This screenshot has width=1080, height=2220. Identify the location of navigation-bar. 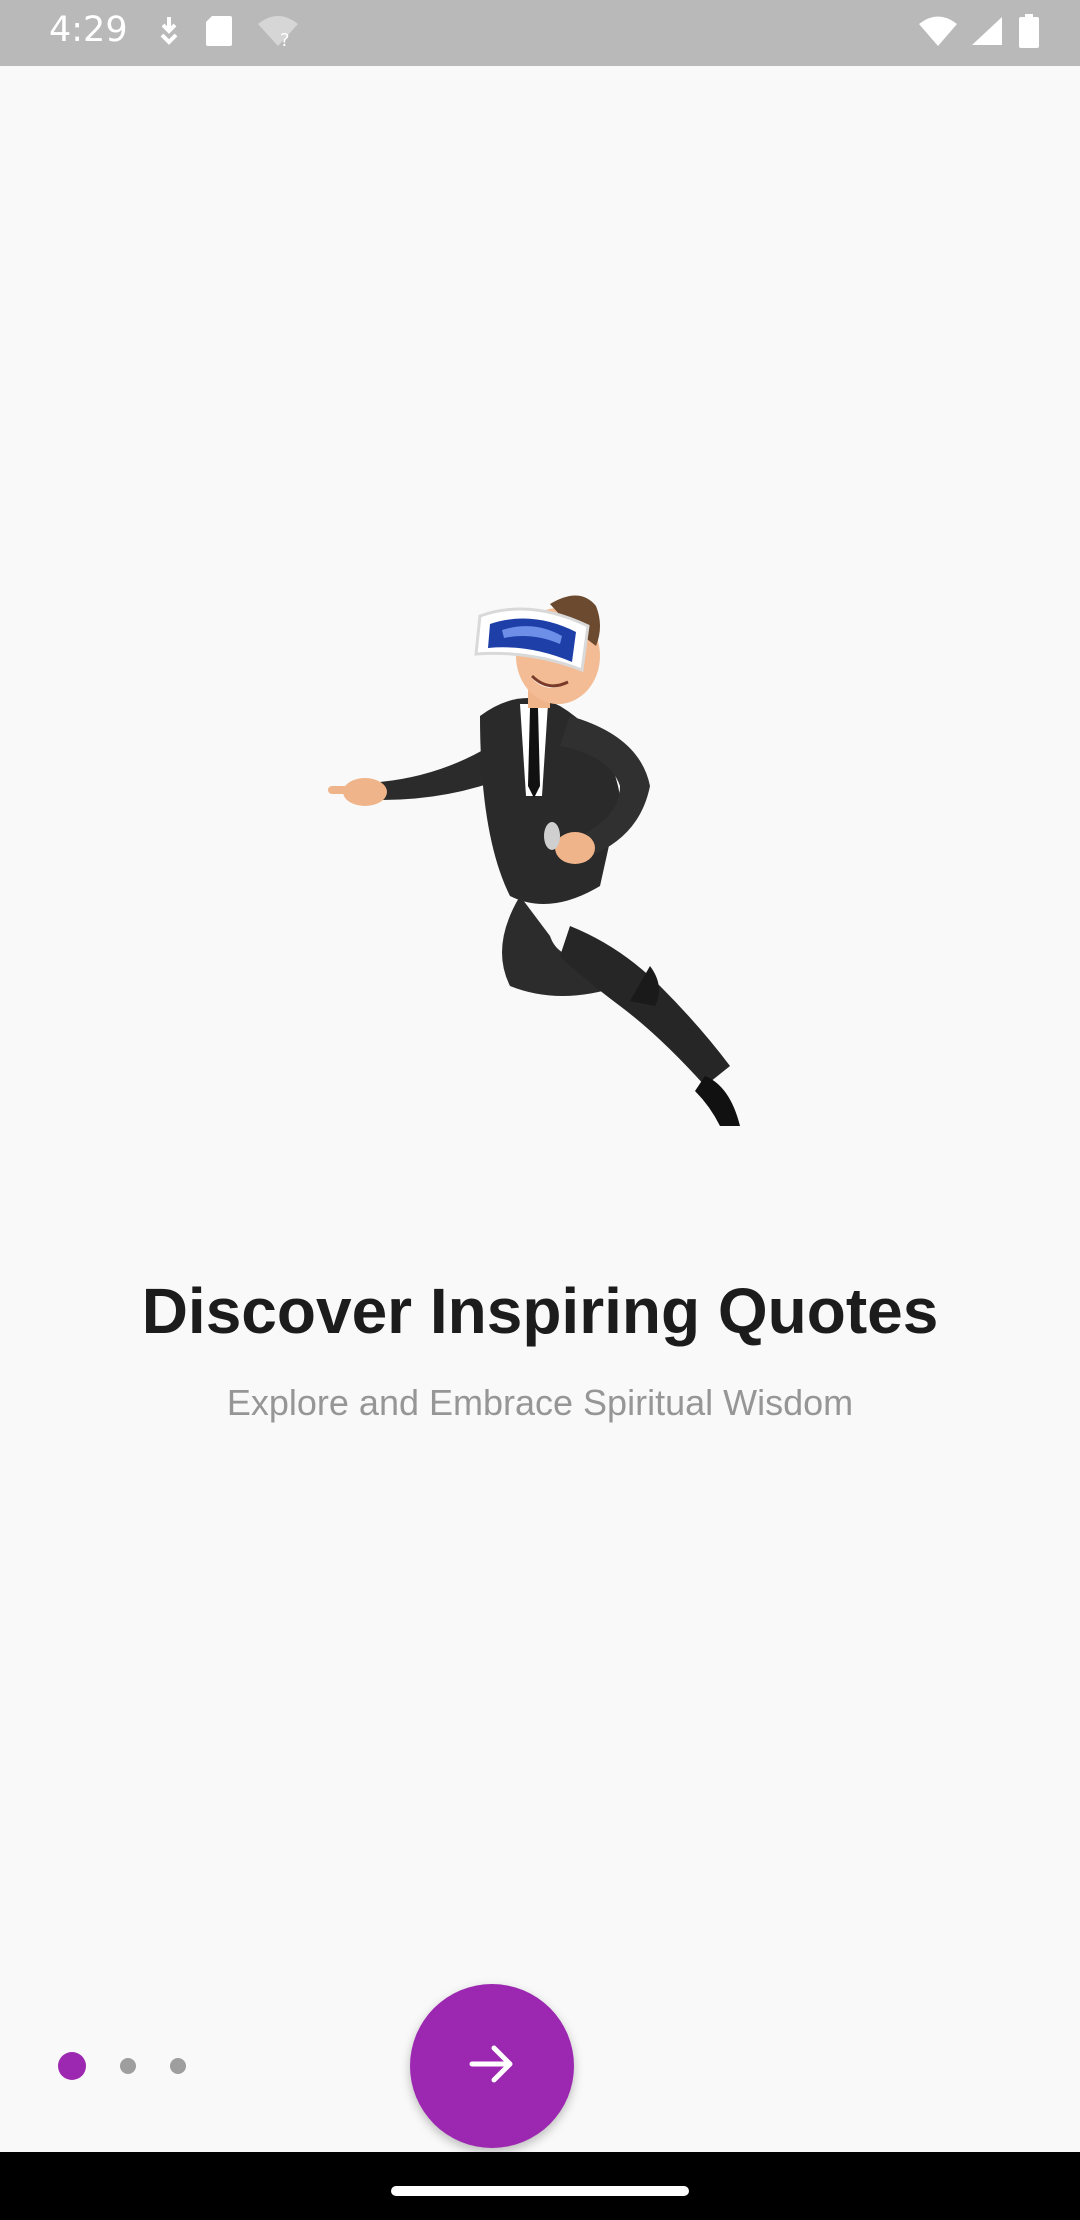
(540, 2186).